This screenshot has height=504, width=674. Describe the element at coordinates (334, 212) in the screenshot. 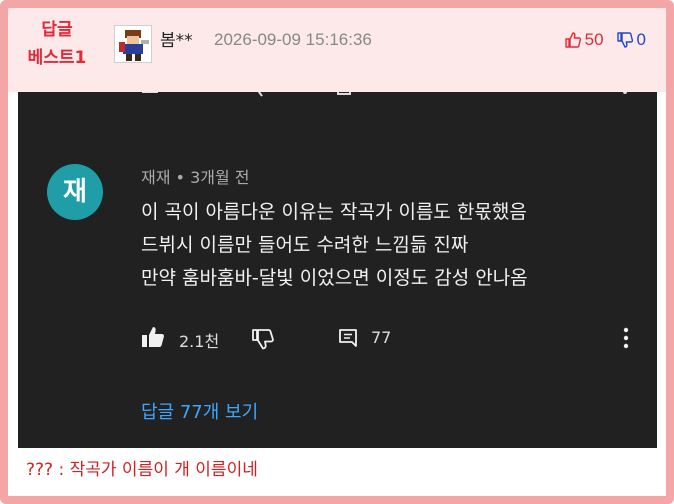

I see `comment-line: 이 곡이 아름다운 이유는 작곡가 이름도 한몫했음` at that location.